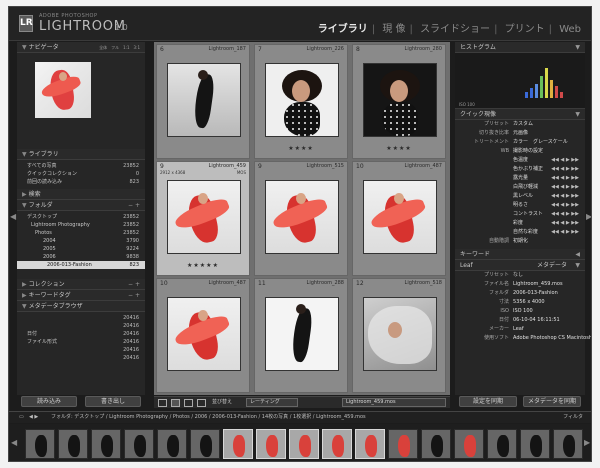 Image resolution: width=600 pixels, height=468 pixels. Describe the element at coordinates (520, 232) in the screenshot. I see `quick-develop-row: 自然な彩度 ◀◀ ◀ ▶ ▶▶` at that location.